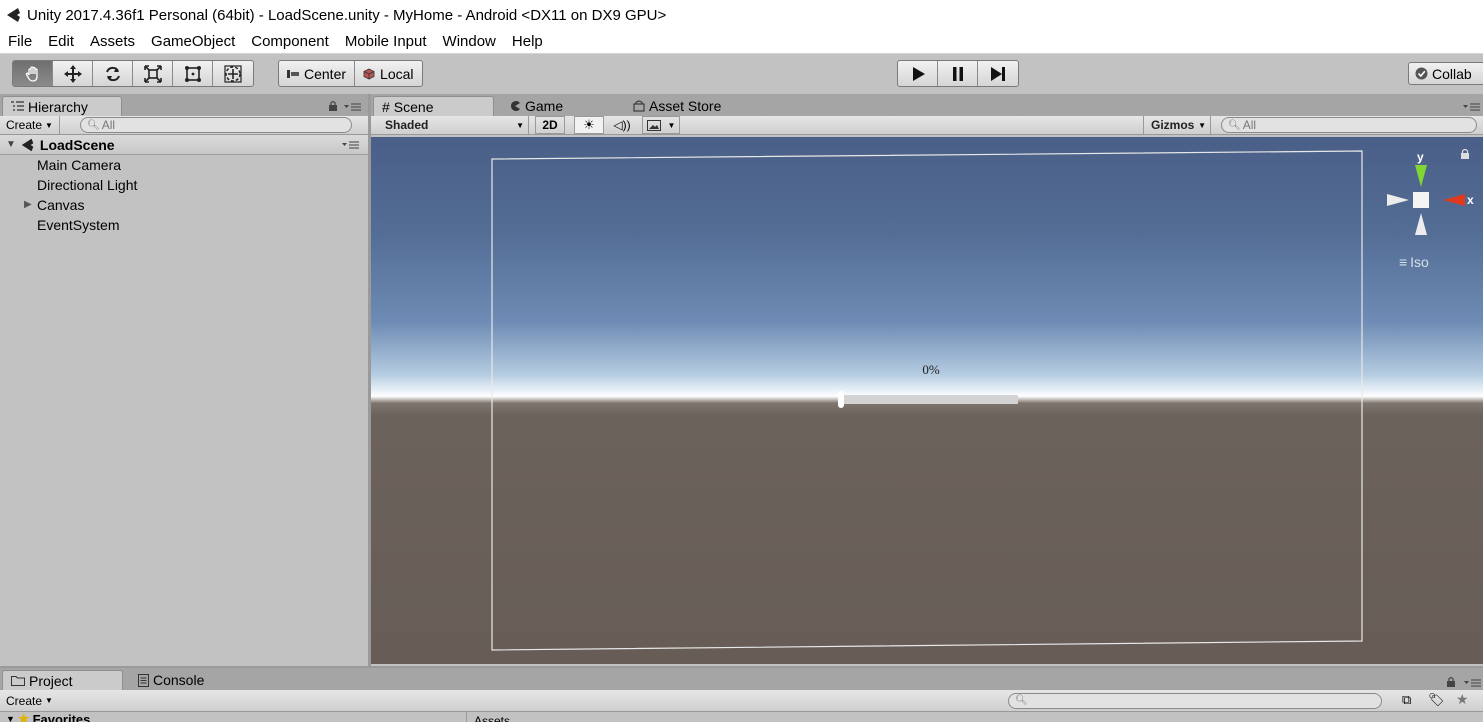 This screenshot has width=1483, height=722. Describe the element at coordinates (1421, 200) in the screenshot. I see `gizmo-center-cube-icon` at that location.